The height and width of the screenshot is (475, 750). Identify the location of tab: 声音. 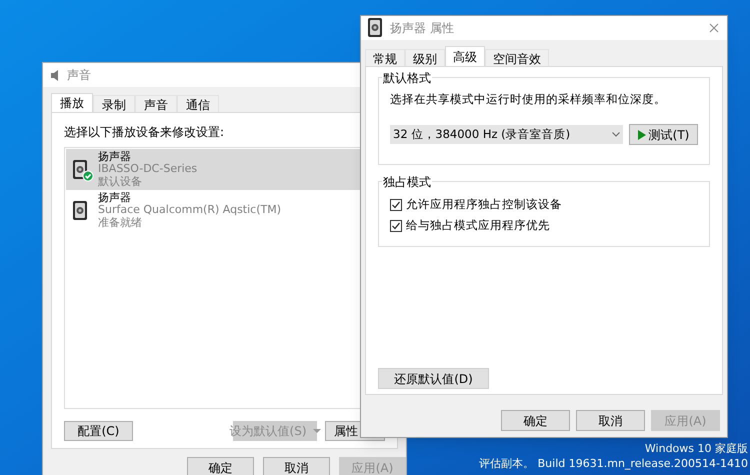
(156, 103).